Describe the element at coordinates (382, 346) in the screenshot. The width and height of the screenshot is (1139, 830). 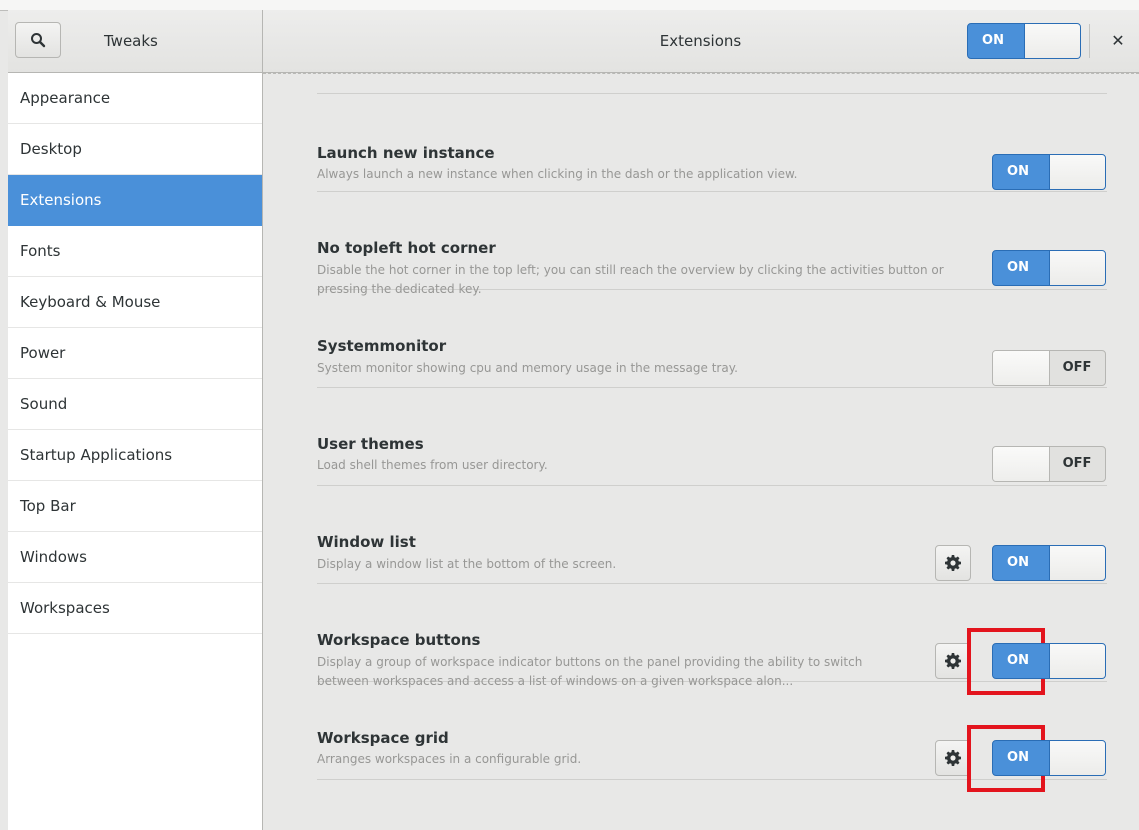
I see `extension-name: Systemmonitor` at that location.